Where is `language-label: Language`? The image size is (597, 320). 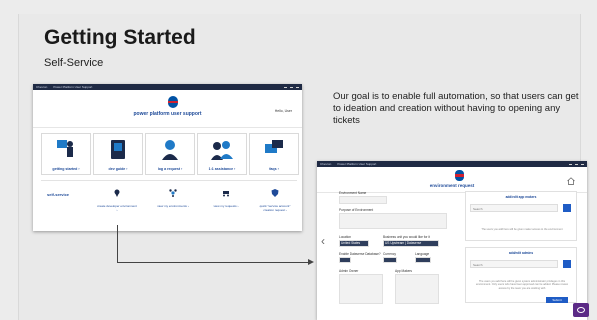 language-label: Language is located at coordinates (422, 254).